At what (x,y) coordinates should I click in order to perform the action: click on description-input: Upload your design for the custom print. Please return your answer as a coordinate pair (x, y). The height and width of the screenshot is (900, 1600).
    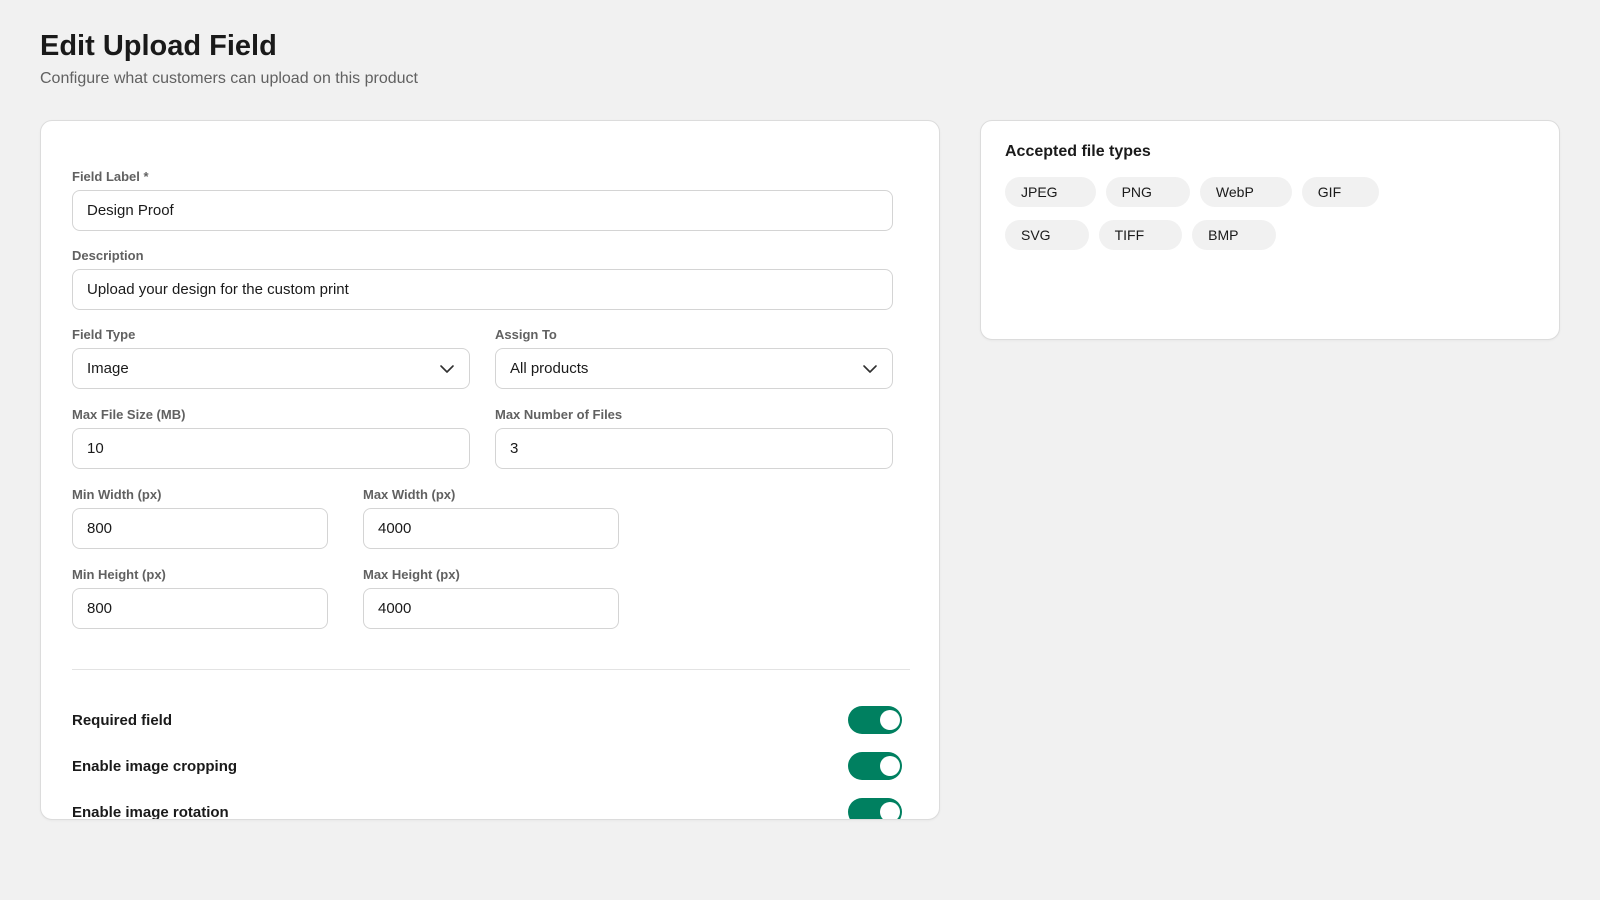
    Looking at the image, I should click on (482, 289).